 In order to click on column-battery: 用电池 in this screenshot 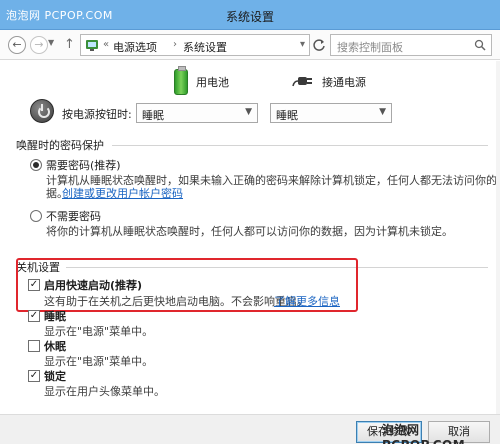, I will do `click(212, 82)`.